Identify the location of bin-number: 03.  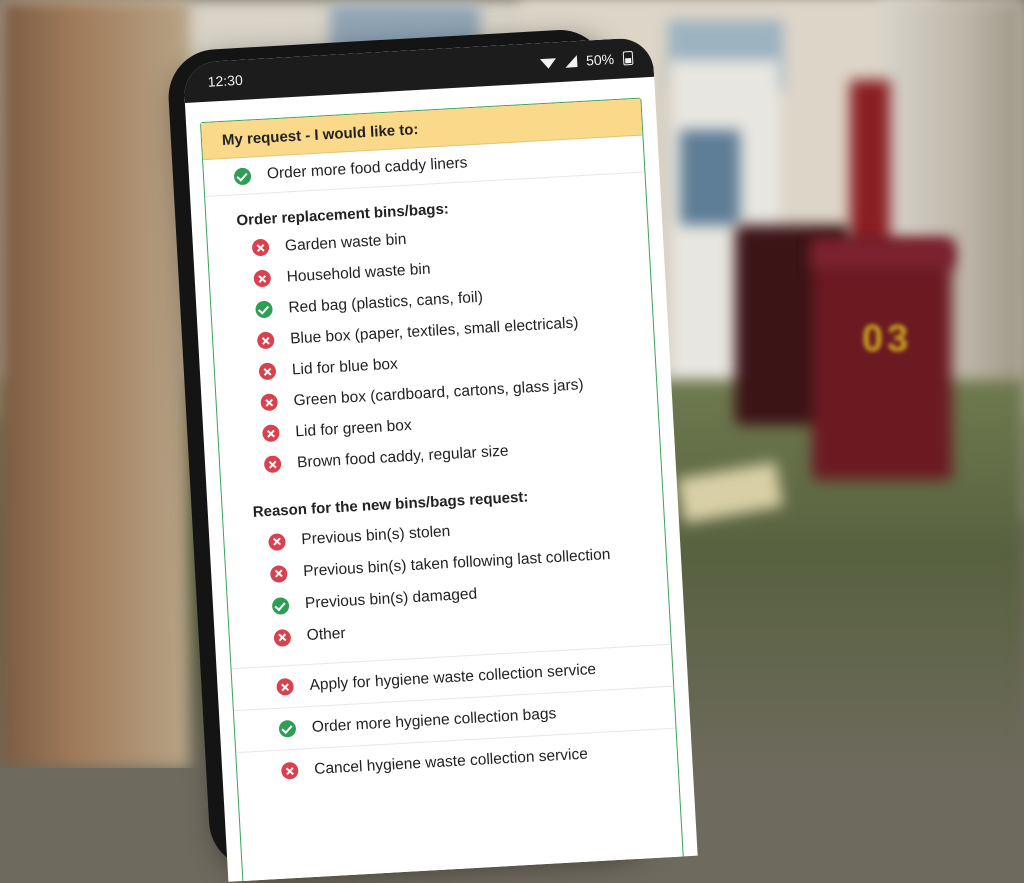
(887, 339).